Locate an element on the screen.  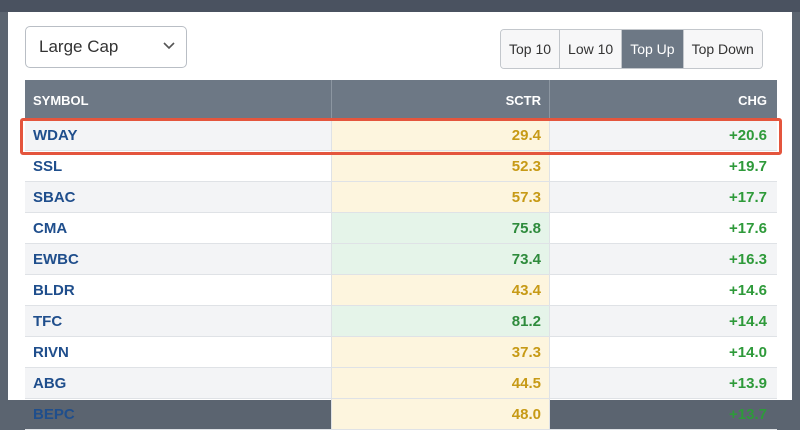
symbol-link: TFC is located at coordinates (178, 321).